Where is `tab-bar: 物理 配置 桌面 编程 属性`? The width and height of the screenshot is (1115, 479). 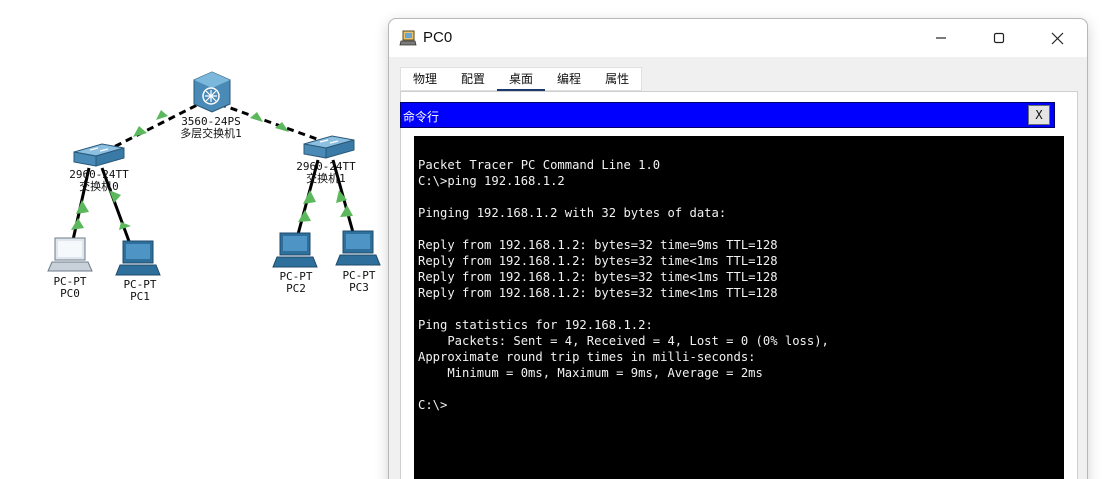 tab-bar: 物理 配置 桌面 编程 属性 is located at coordinates (521, 79).